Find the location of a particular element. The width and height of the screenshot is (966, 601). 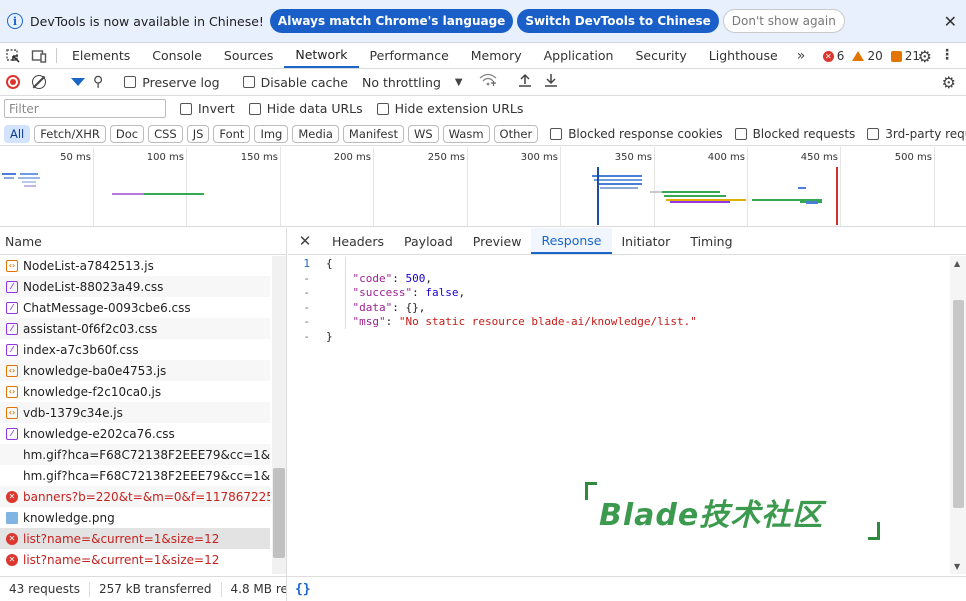

chevron-down-icon: ▼ is located at coordinates (459, 82).